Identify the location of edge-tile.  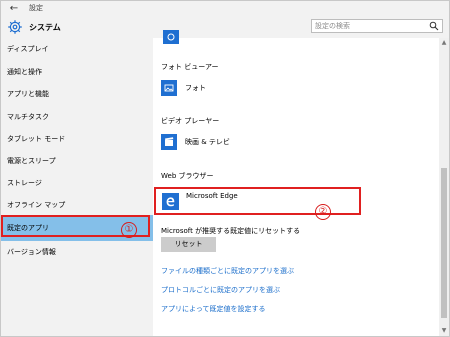
(170, 201).